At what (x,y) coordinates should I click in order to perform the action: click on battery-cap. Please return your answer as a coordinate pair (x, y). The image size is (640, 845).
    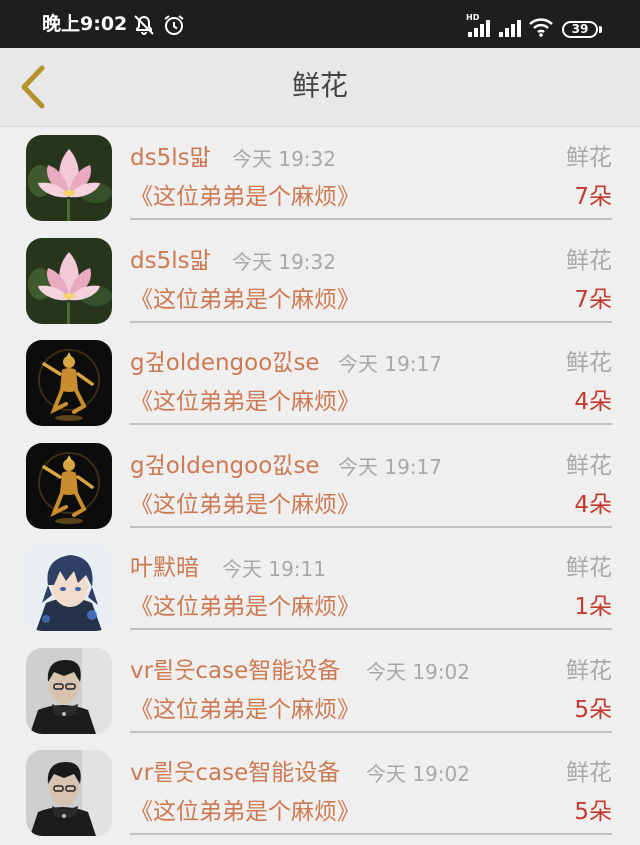
    Looking at the image, I should click on (600, 29).